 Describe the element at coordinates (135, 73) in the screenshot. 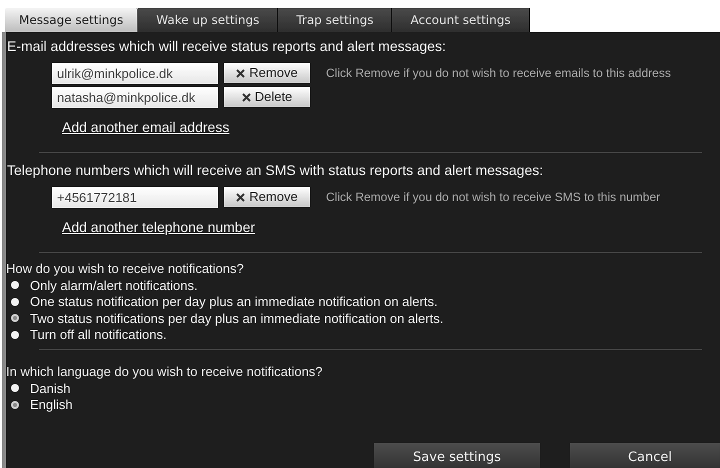

I see `email-field: ulrik@minkpolice.dk` at that location.